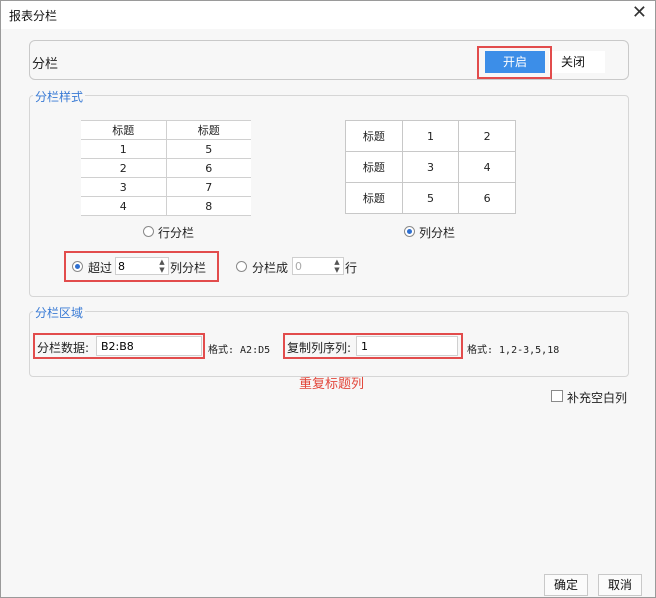 Image resolution: width=656 pixels, height=598 pixels. Describe the element at coordinates (514, 62) in the screenshot. I see `highlight-box-switch` at that location.